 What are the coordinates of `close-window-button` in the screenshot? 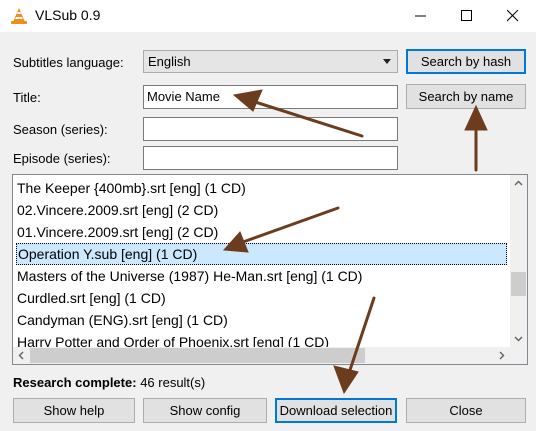 It's located at (513, 16).